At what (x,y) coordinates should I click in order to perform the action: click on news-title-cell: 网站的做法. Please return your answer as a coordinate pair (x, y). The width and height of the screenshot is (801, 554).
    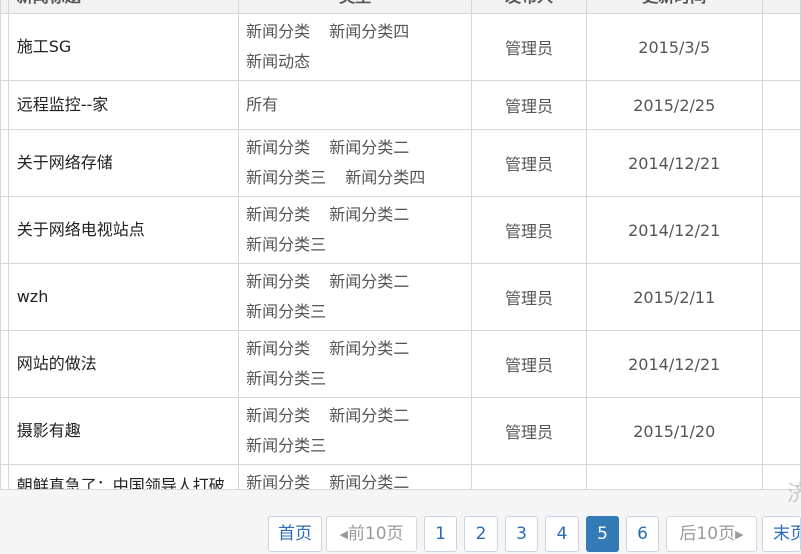
    Looking at the image, I should click on (123, 364).